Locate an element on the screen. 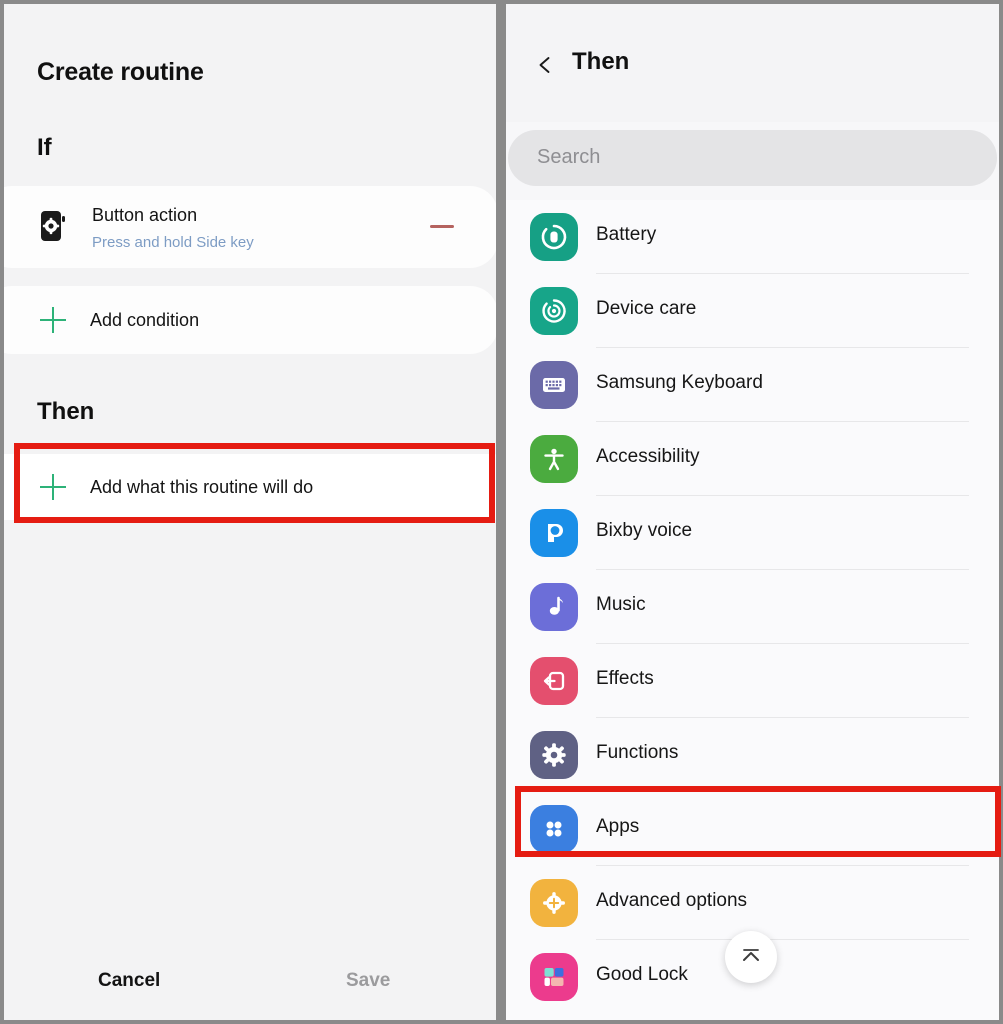  panel-header: Then is located at coordinates (752, 63).